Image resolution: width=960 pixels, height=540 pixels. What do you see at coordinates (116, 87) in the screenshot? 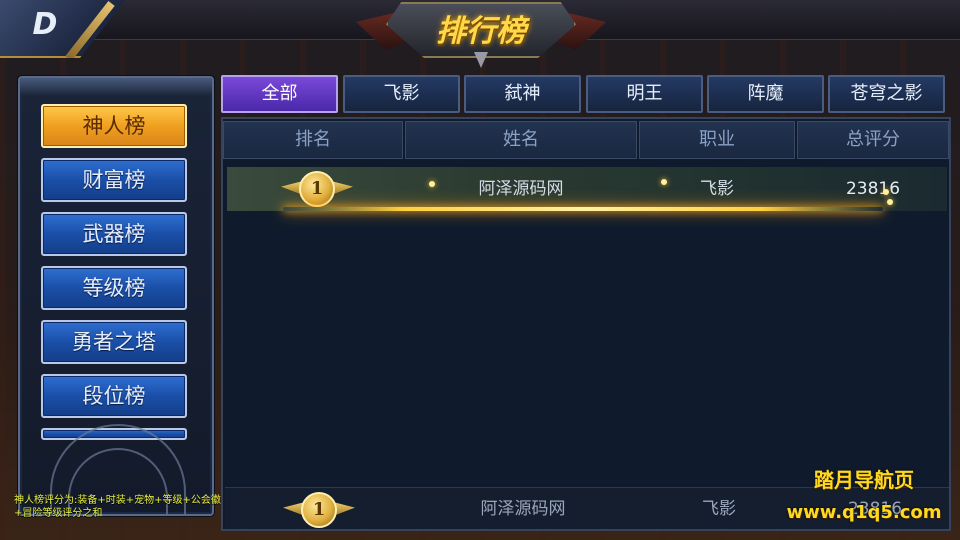
I see `sidebar-frame` at bounding box center [116, 87].